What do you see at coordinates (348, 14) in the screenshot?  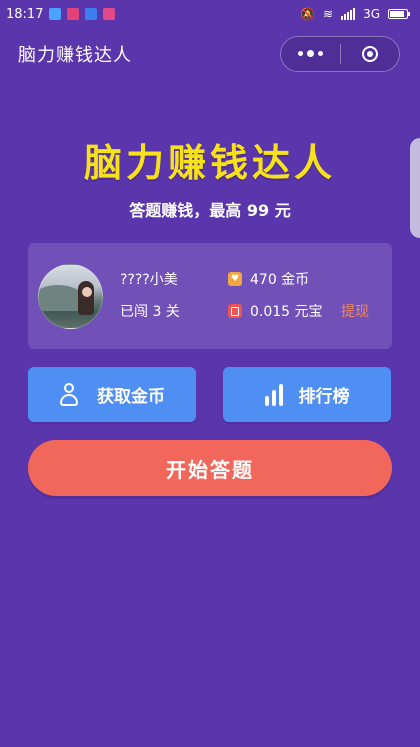 I see `signal-icon` at bounding box center [348, 14].